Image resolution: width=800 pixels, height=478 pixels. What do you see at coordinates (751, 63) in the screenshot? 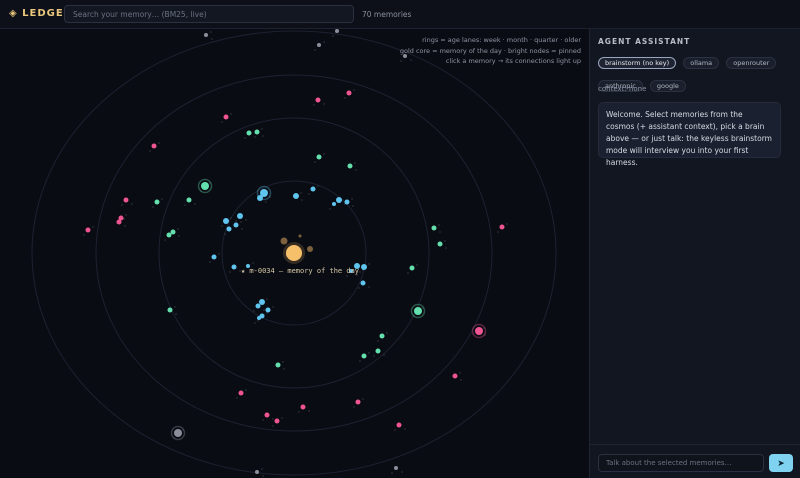
I see `provider-chip-openrouter: openrouter` at bounding box center [751, 63].